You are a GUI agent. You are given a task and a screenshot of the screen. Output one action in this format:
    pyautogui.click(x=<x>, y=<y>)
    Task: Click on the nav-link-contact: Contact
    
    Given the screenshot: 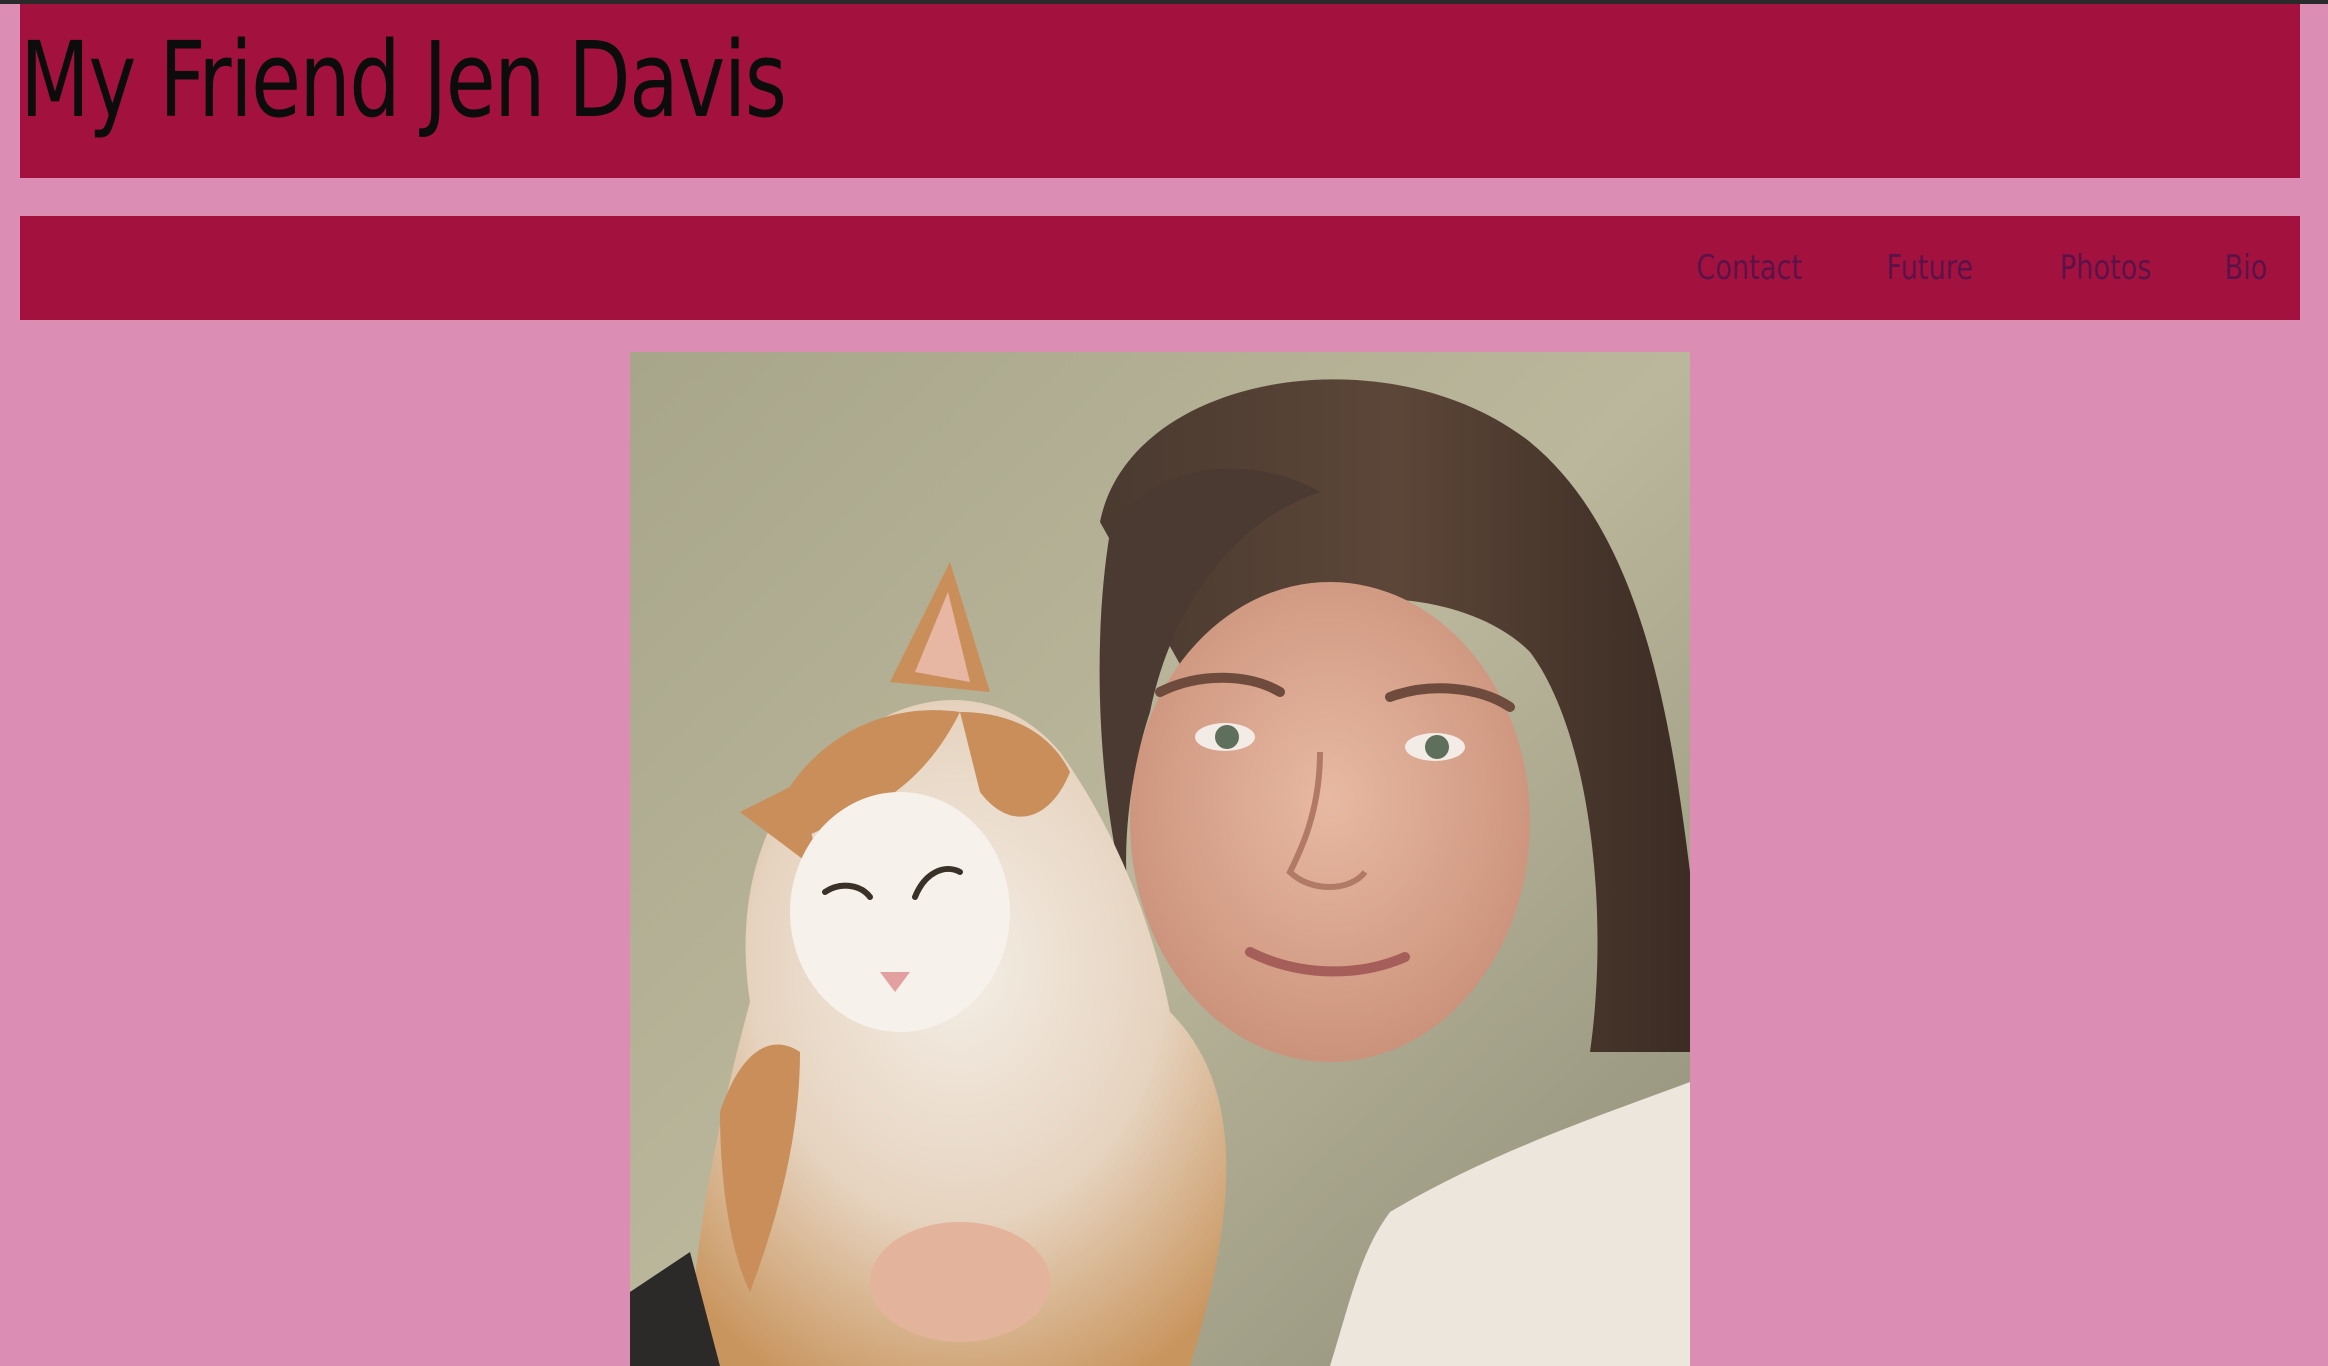 What is the action you would take?
    pyautogui.click(x=1750, y=268)
    